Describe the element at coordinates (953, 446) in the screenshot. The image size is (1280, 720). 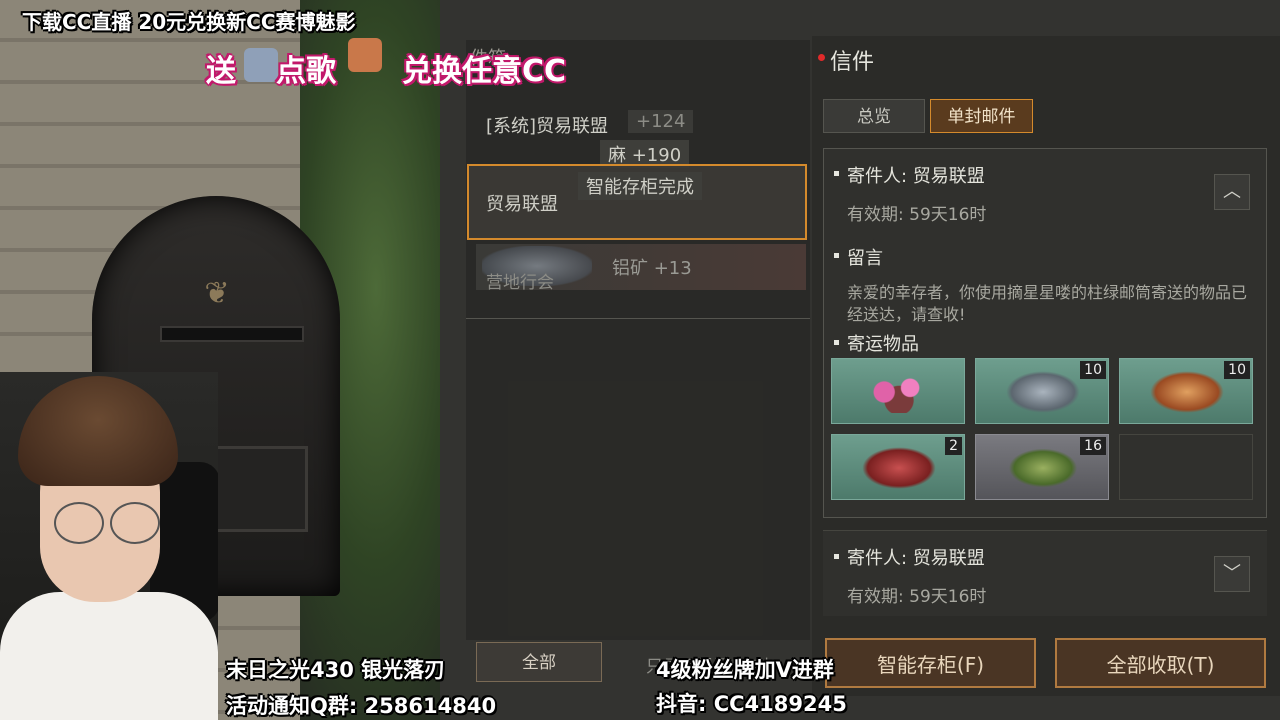
I see `item-quantity: 2` at that location.